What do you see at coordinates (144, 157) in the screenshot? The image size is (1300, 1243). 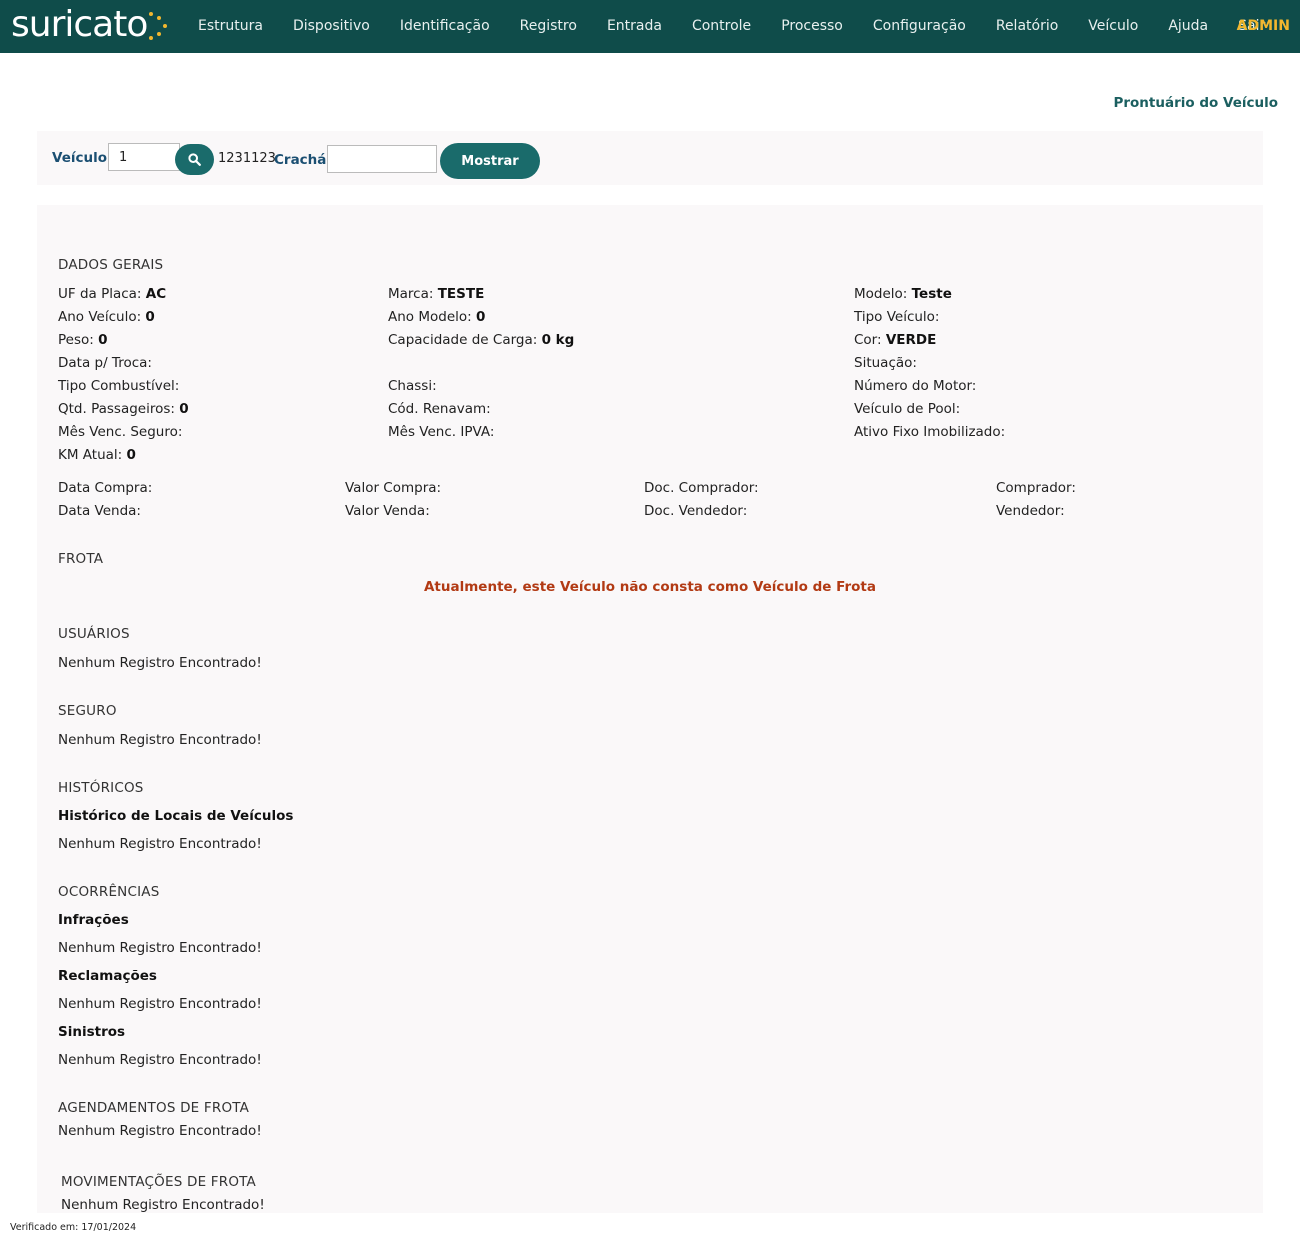 I see `veiculo-input` at bounding box center [144, 157].